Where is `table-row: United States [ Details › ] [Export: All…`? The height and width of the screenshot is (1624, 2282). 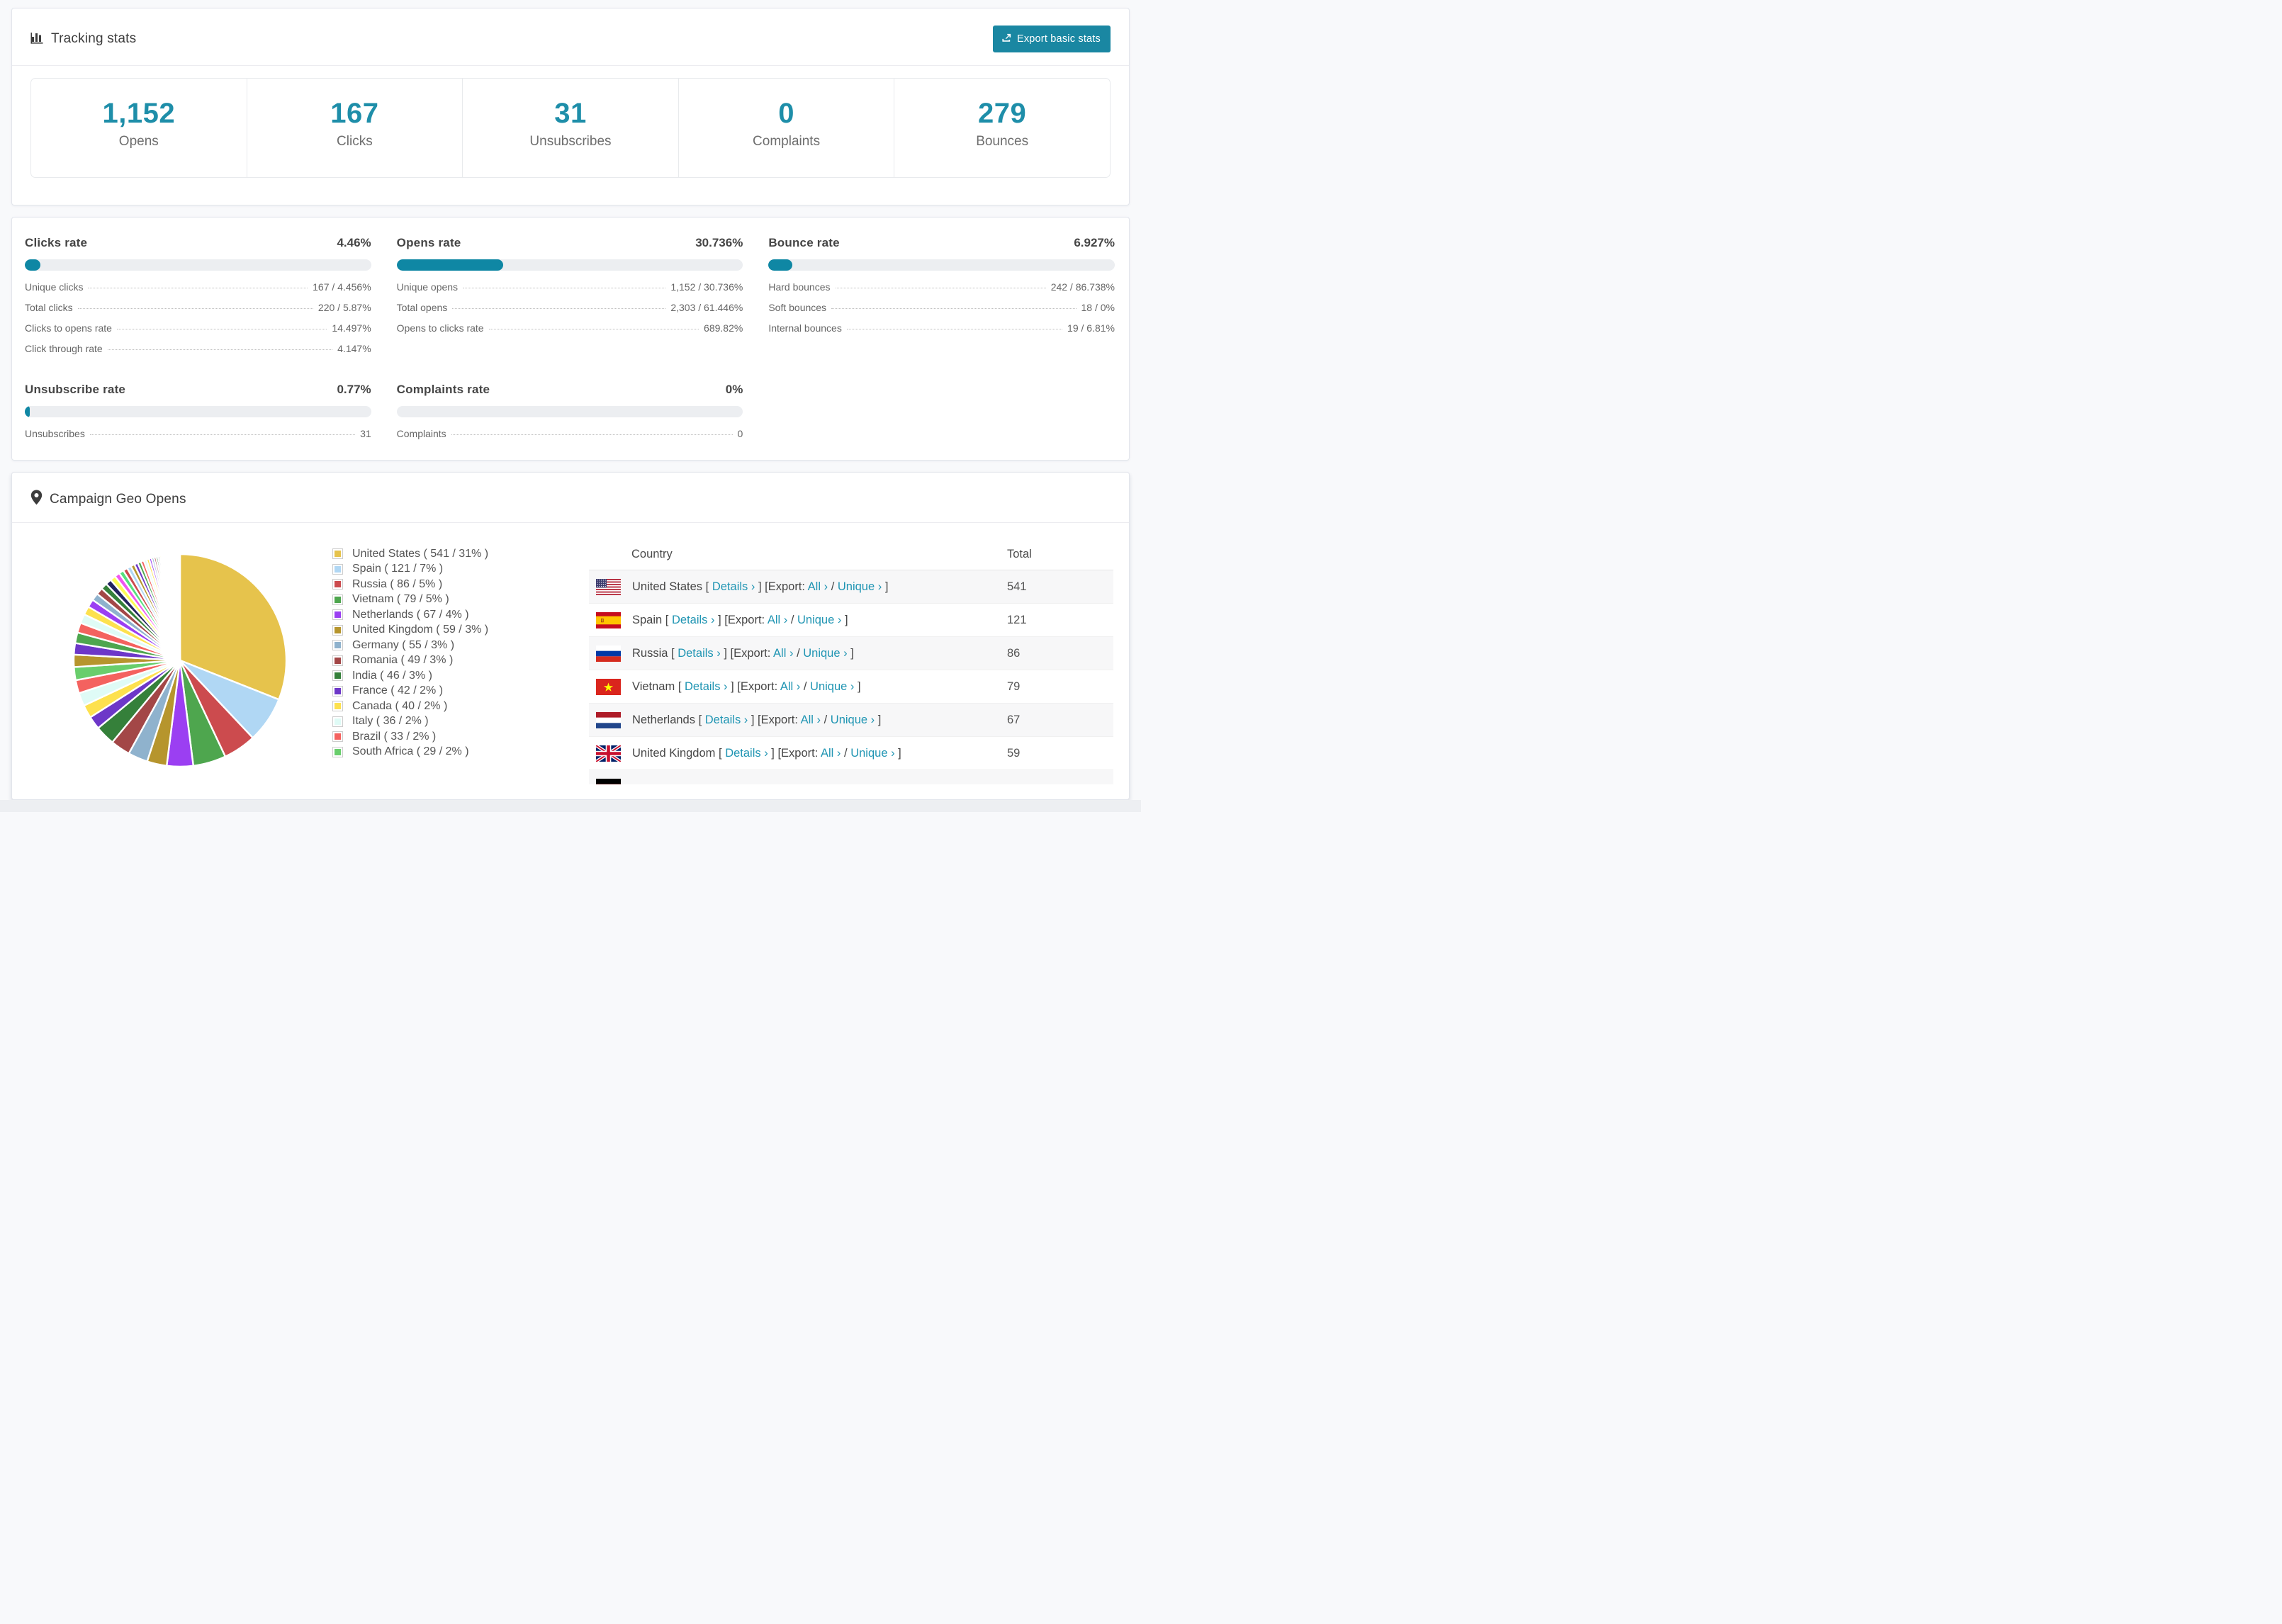
table-row: United States [ Details › ] [Export: All… is located at coordinates (851, 587).